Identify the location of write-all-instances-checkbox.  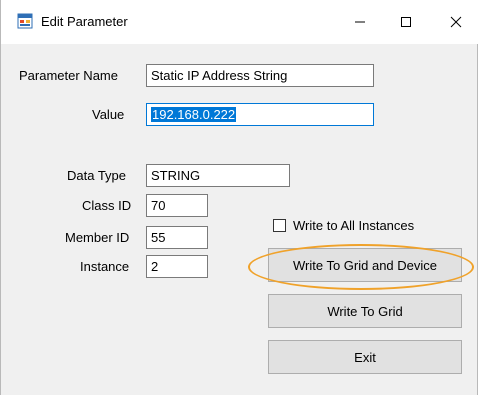
(279, 225).